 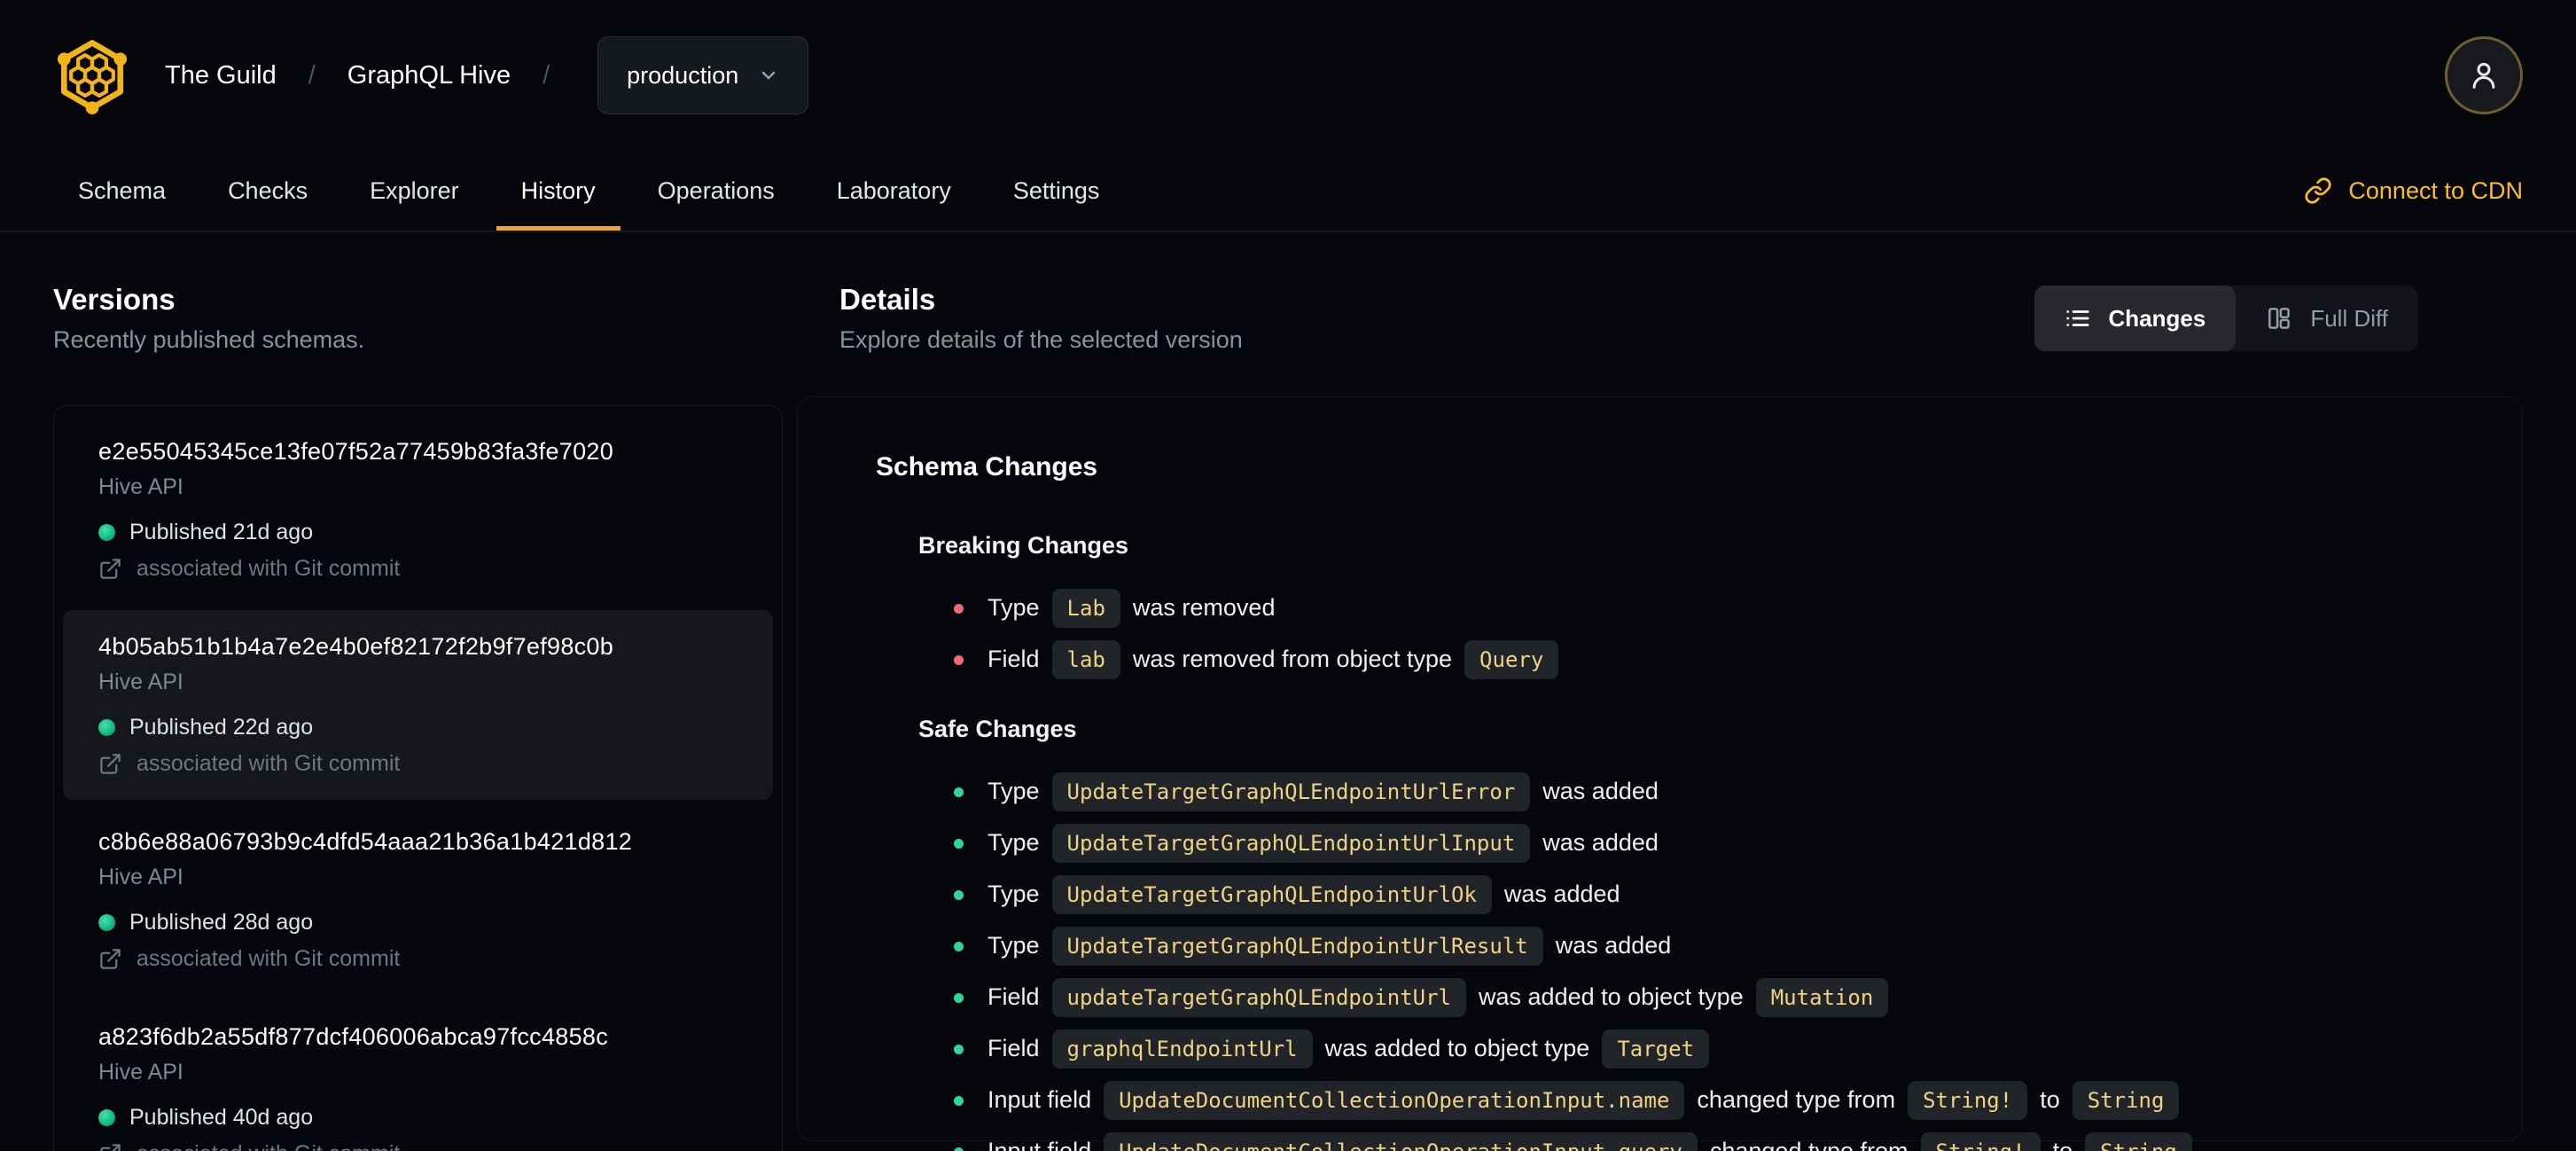 What do you see at coordinates (997, 728) in the screenshot?
I see `change-section-title: Safe Changes` at bounding box center [997, 728].